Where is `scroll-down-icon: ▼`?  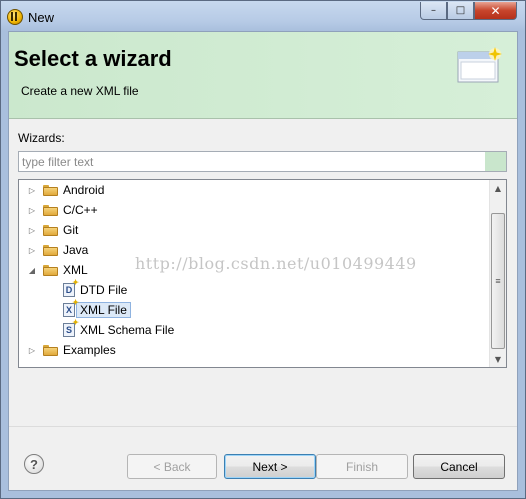 scroll-down-icon: ▼ is located at coordinates (498, 359).